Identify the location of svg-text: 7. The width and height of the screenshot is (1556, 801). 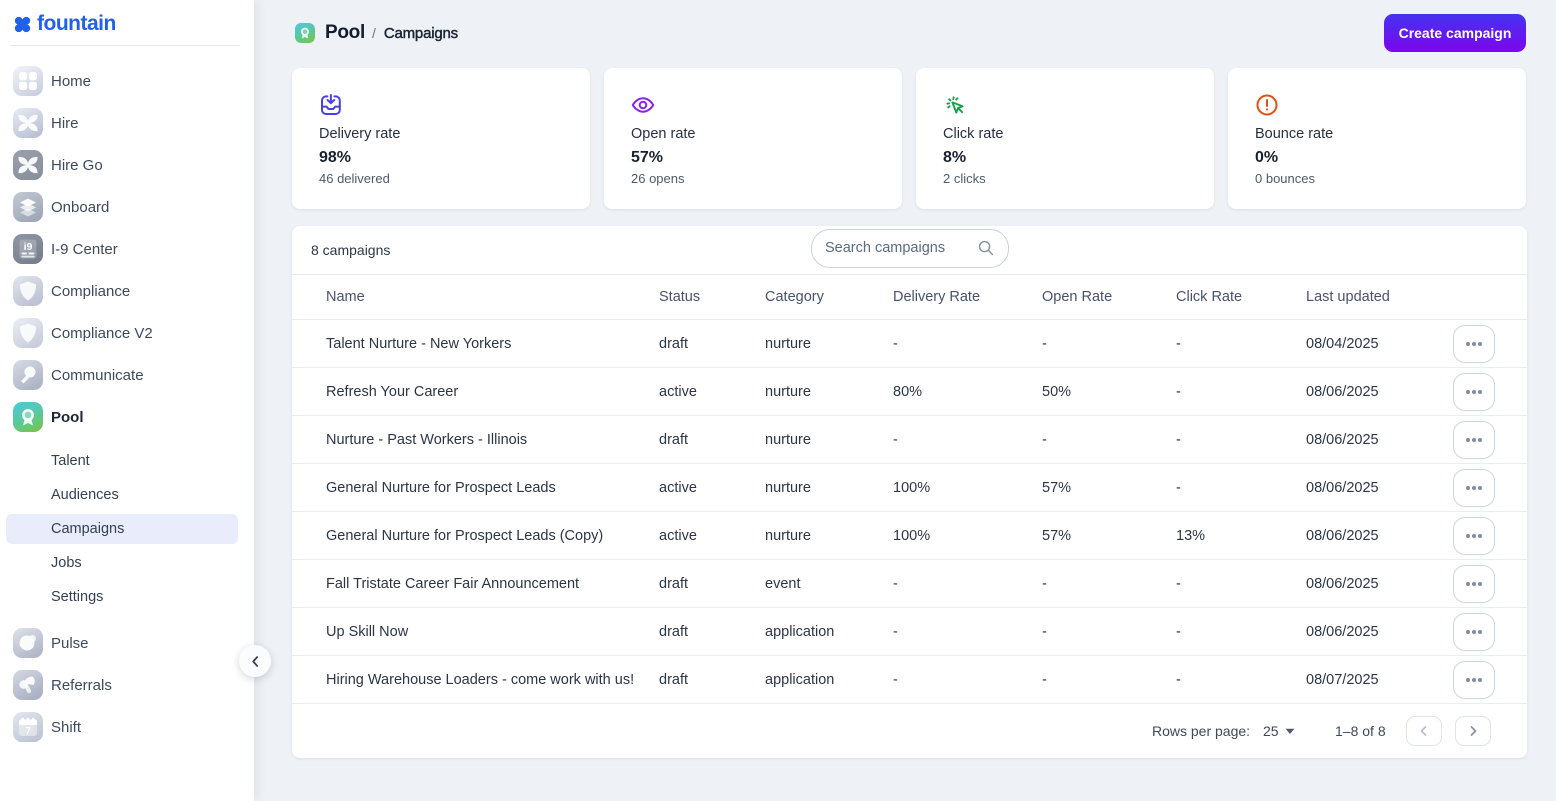
(28, 732).